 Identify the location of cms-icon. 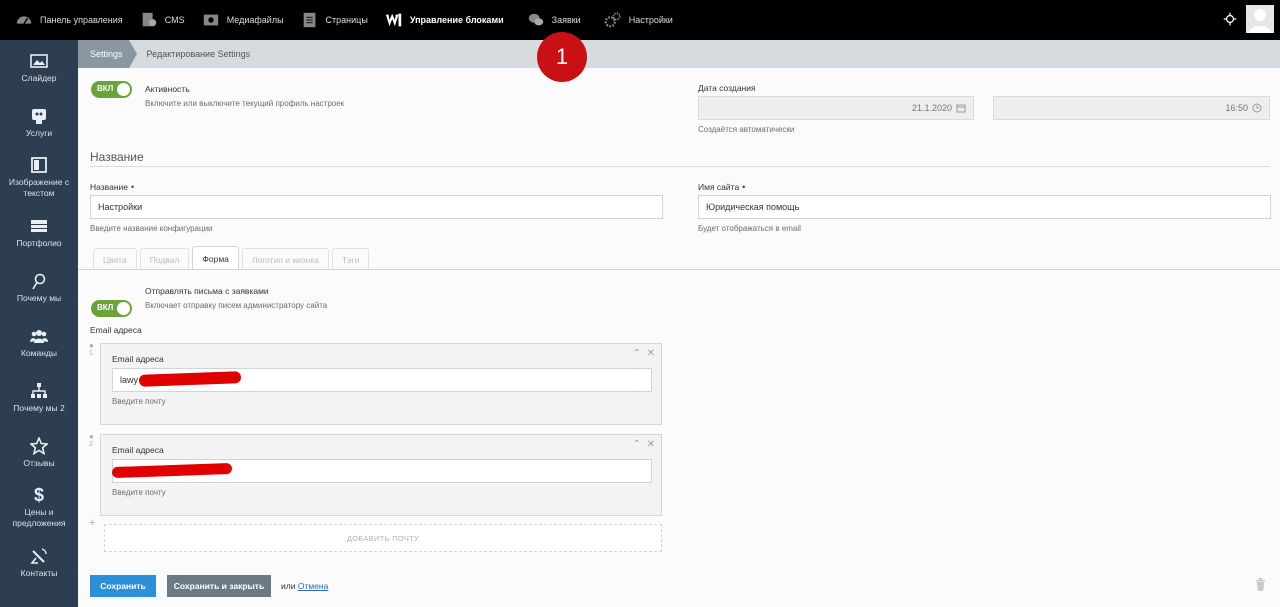
(149, 20).